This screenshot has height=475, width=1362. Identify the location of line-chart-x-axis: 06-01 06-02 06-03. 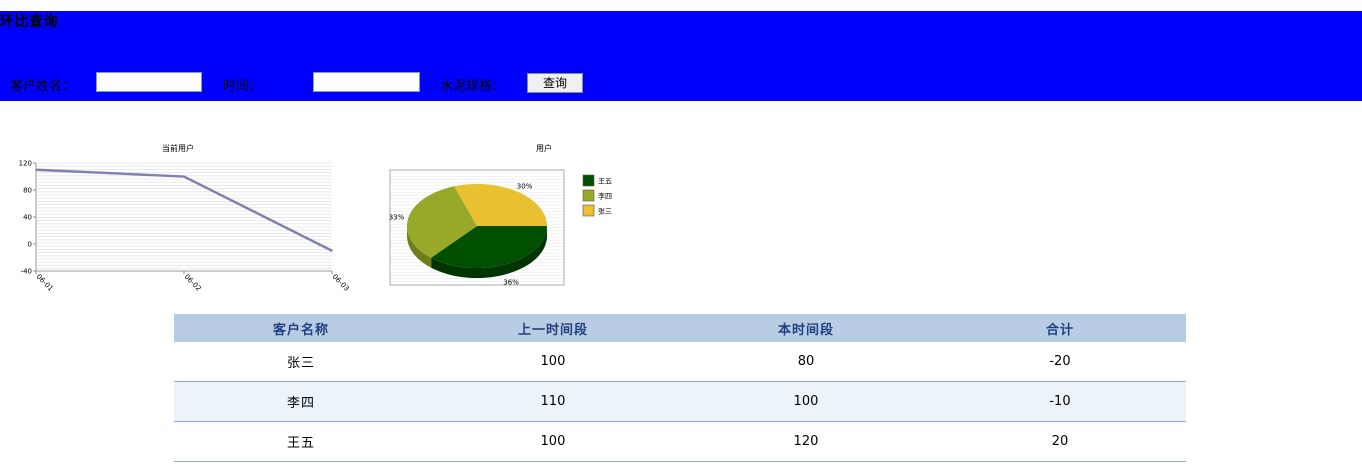
(193, 282).